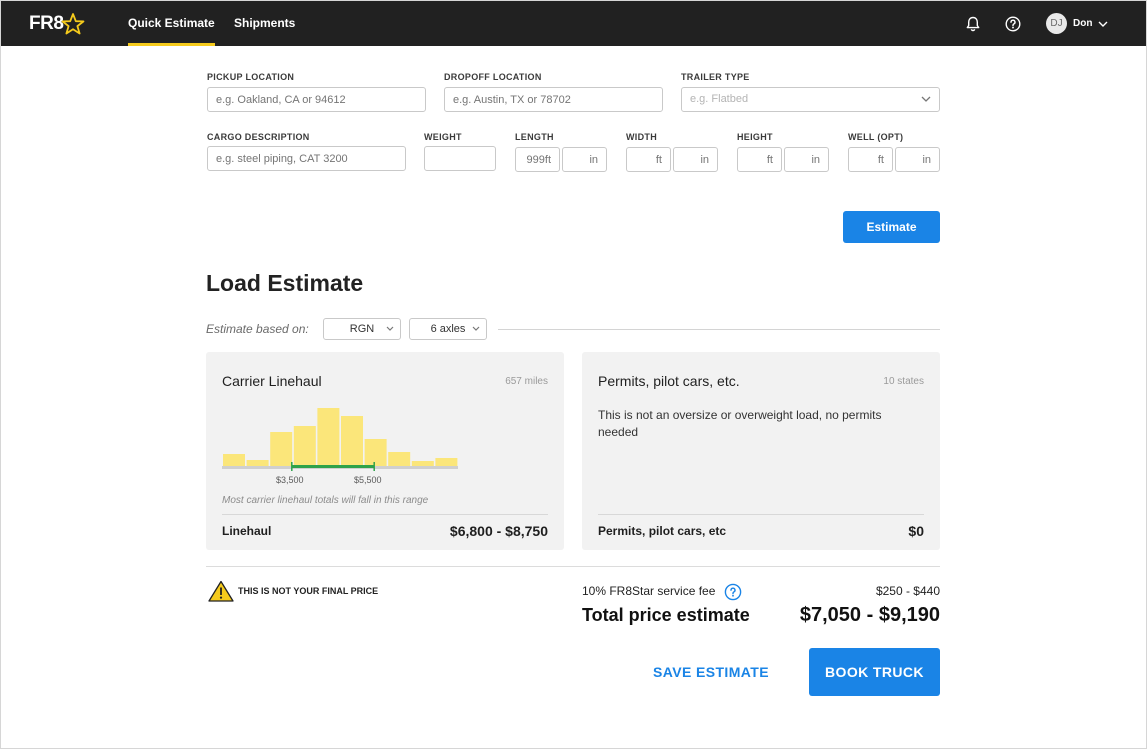  Describe the element at coordinates (870, 159) in the screenshot. I see `well-ft-input` at that location.